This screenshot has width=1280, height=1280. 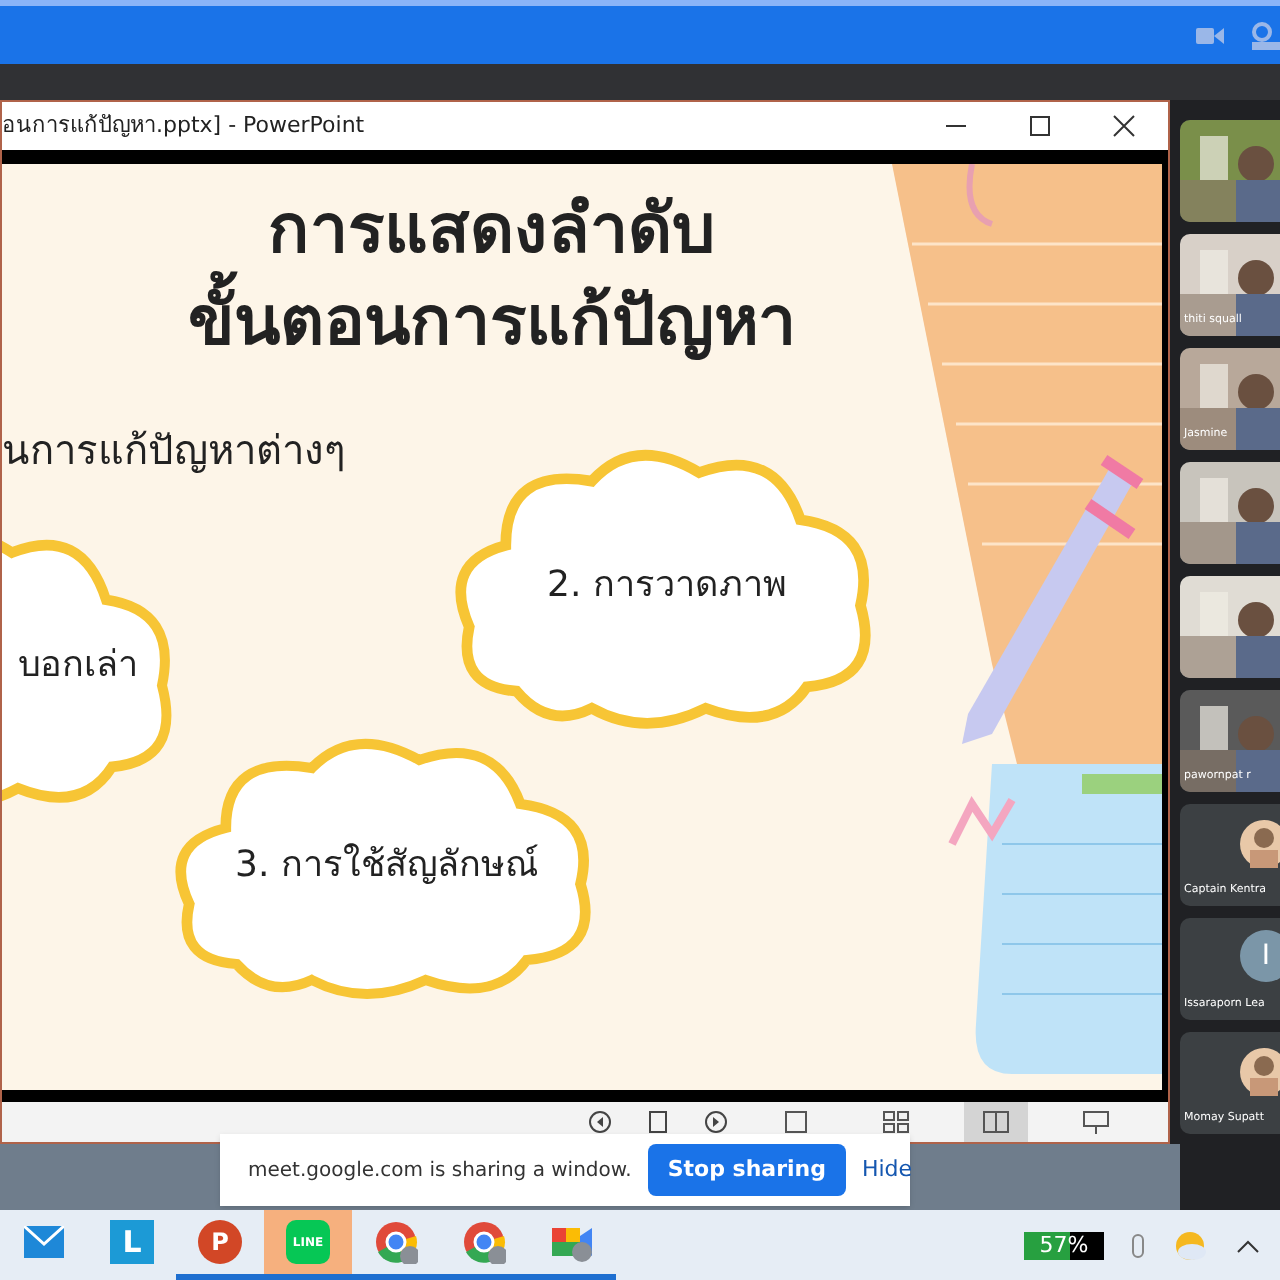 I want to click on taskbar-app: L, so click(x=132, y=1245).